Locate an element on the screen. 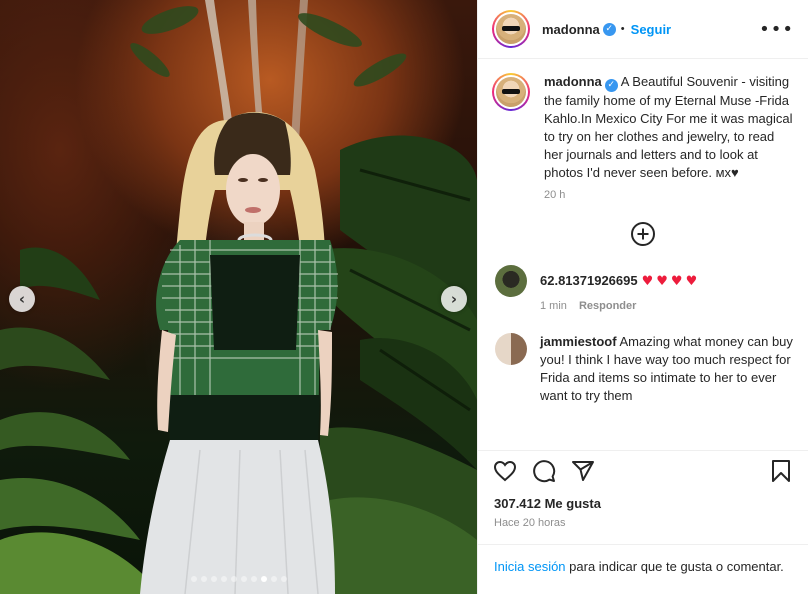 The image size is (808, 594). post-author-username: madonna is located at coordinates (571, 29).